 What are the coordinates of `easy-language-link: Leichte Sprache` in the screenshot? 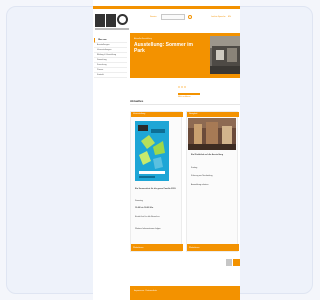 It's located at (218, 17).